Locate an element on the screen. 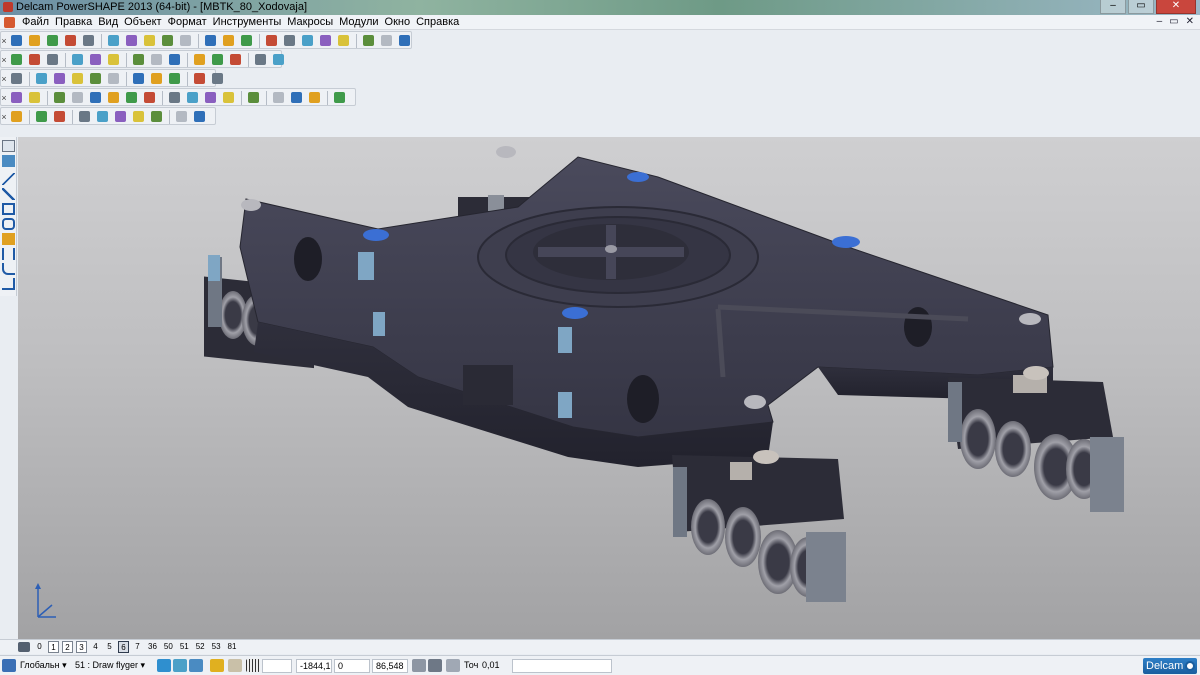  selection-filter-icon is located at coordinates (164, 665).